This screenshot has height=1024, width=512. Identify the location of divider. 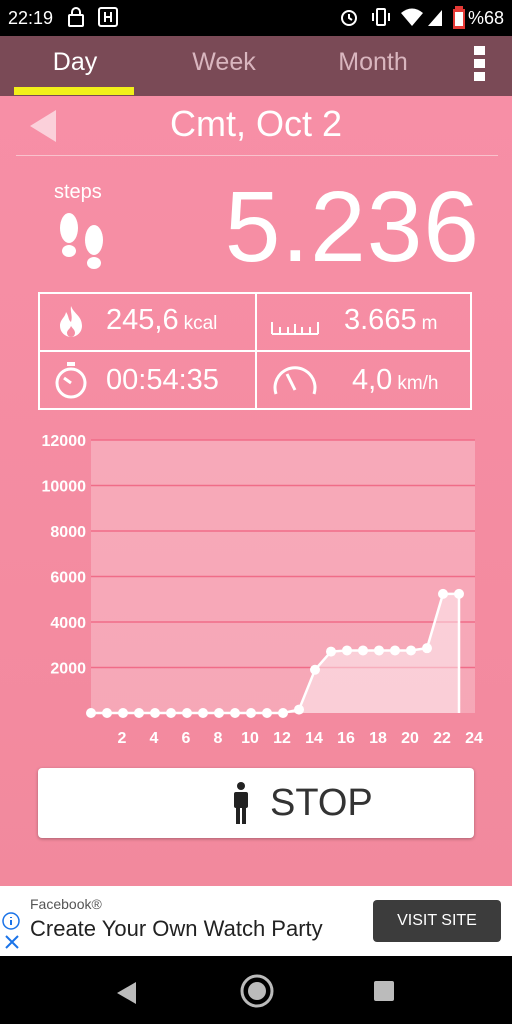
(257, 155).